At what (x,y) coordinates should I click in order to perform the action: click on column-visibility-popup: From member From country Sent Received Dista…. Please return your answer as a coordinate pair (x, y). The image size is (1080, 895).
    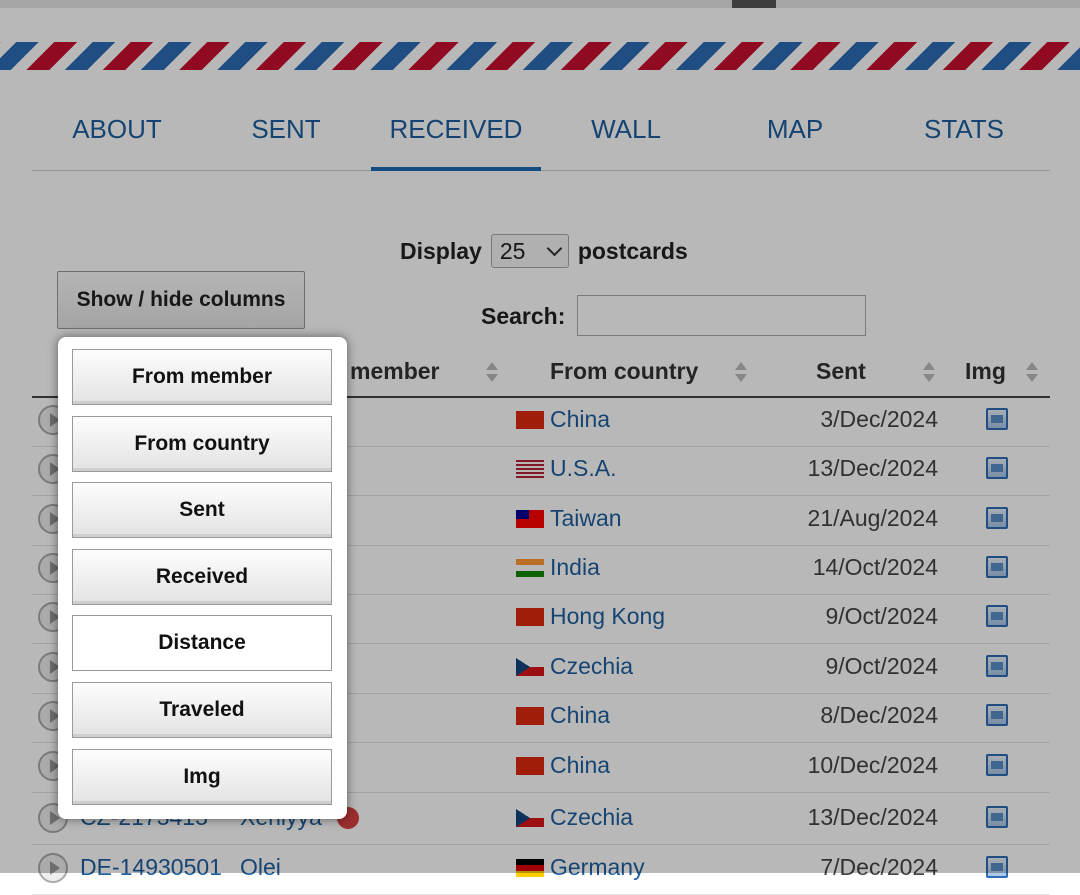
    Looking at the image, I should click on (202, 578).